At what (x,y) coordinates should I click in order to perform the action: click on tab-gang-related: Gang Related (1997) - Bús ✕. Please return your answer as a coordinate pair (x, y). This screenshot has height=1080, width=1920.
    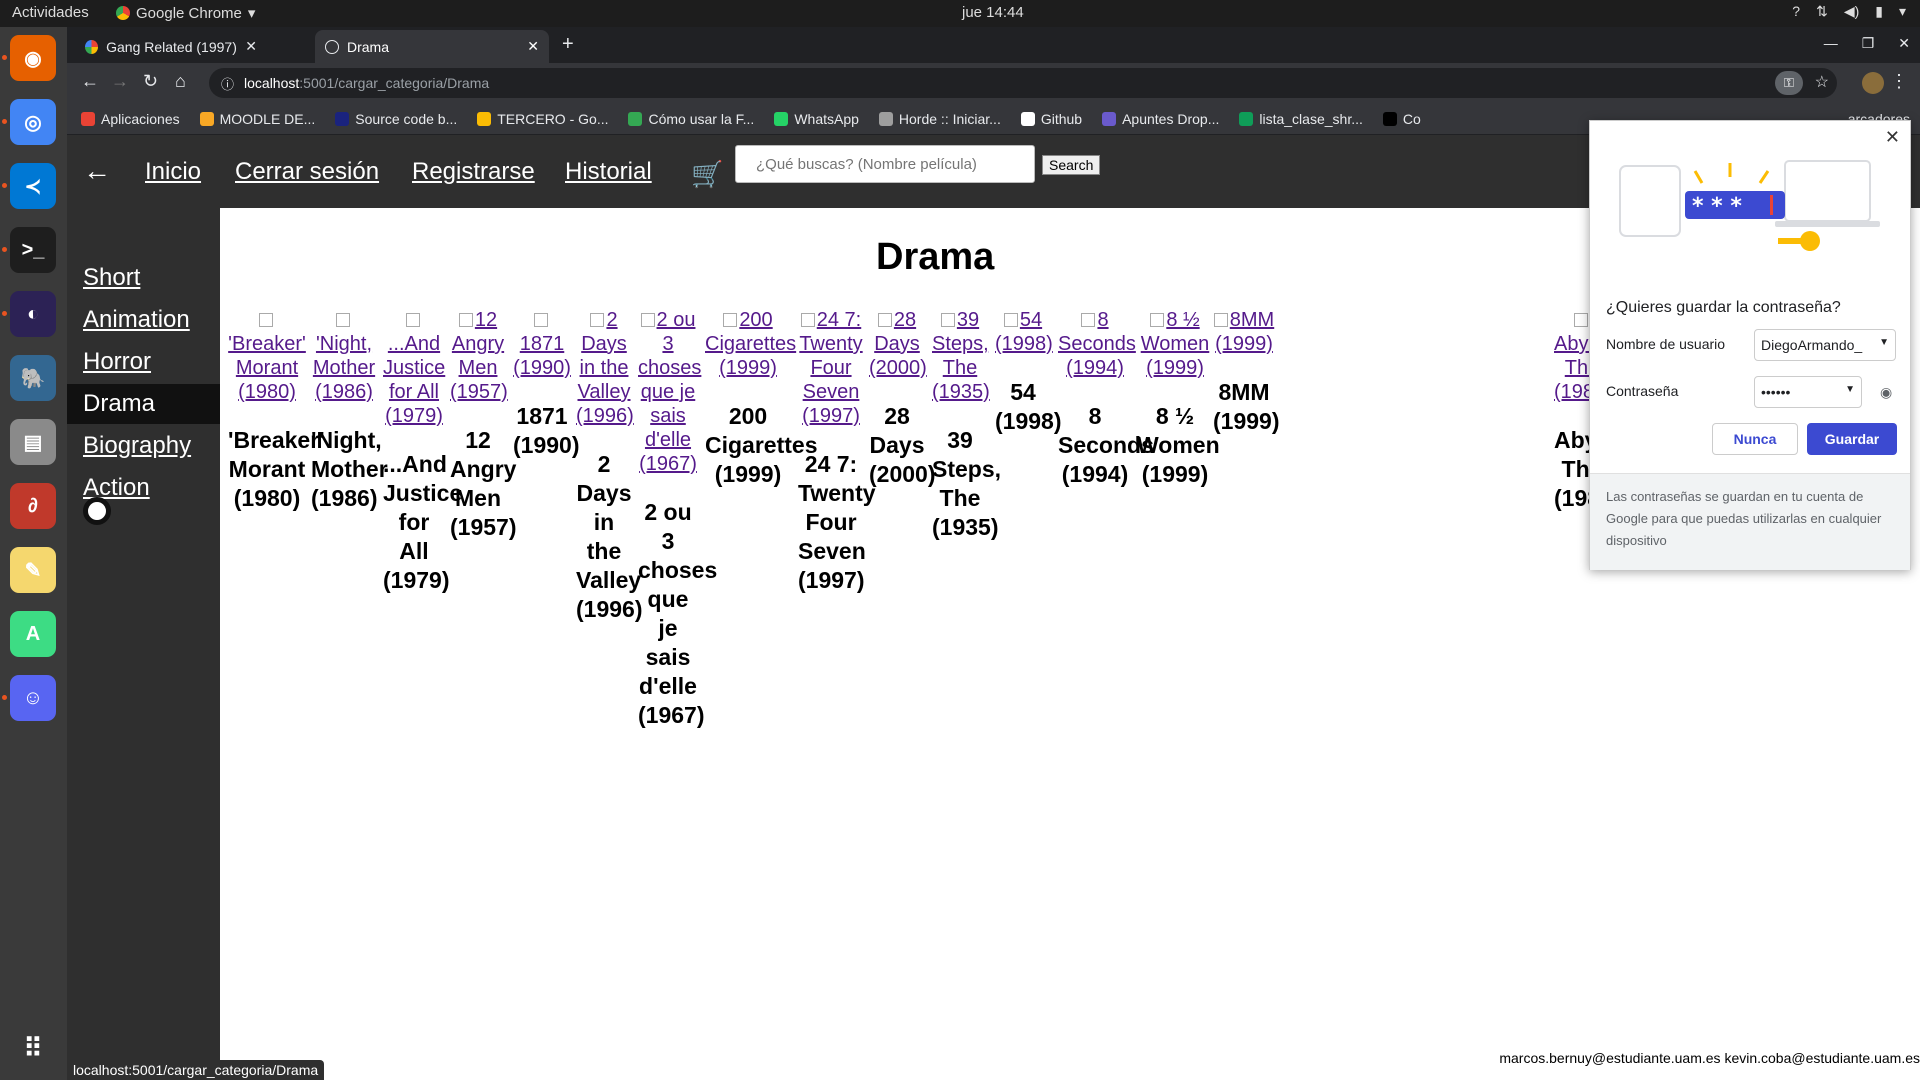
    Looking at the image, I should click on (171, 46).